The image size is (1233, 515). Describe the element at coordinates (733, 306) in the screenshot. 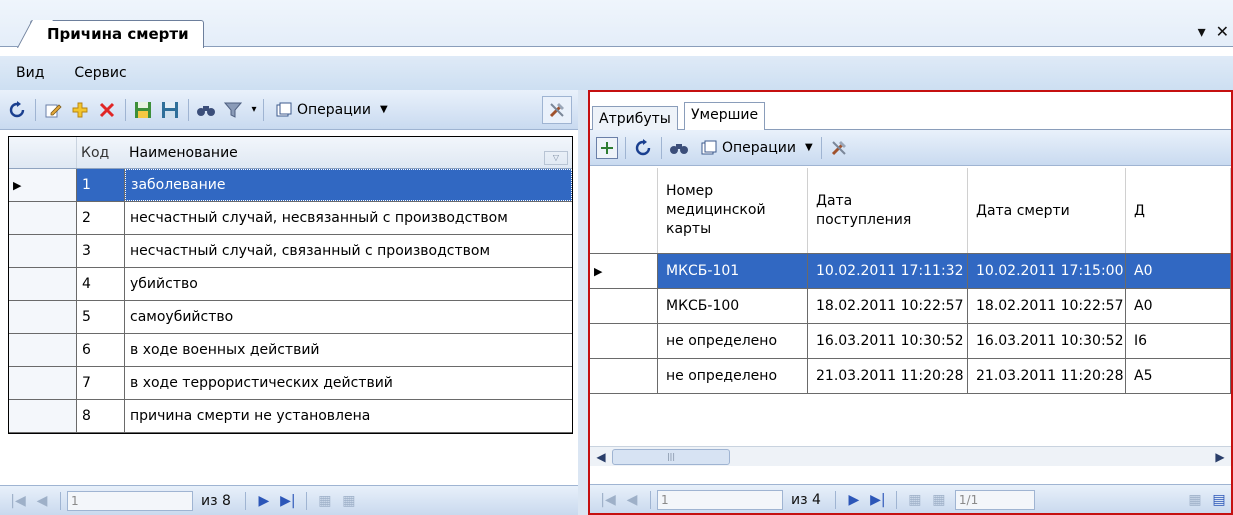

I see `cell-card-number: МКСБ-100` at that location.